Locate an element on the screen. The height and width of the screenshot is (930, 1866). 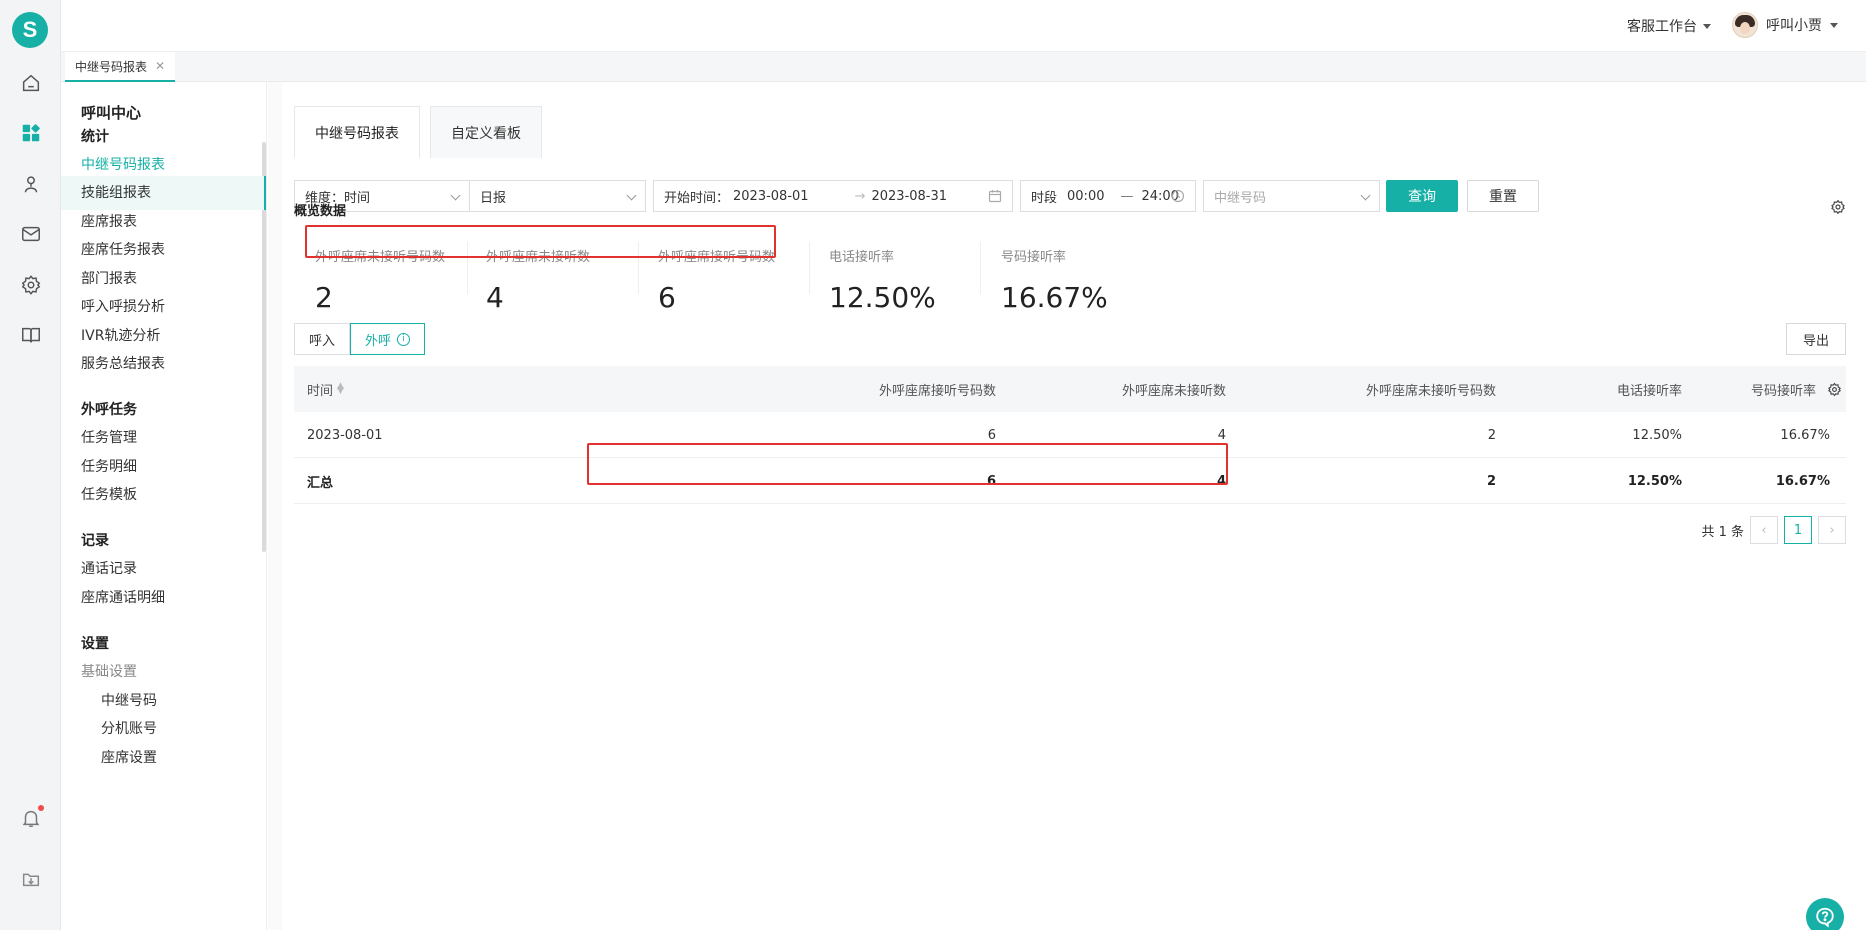
user-menu: 呼叫小贾 is located at coordinates (1785, 25).